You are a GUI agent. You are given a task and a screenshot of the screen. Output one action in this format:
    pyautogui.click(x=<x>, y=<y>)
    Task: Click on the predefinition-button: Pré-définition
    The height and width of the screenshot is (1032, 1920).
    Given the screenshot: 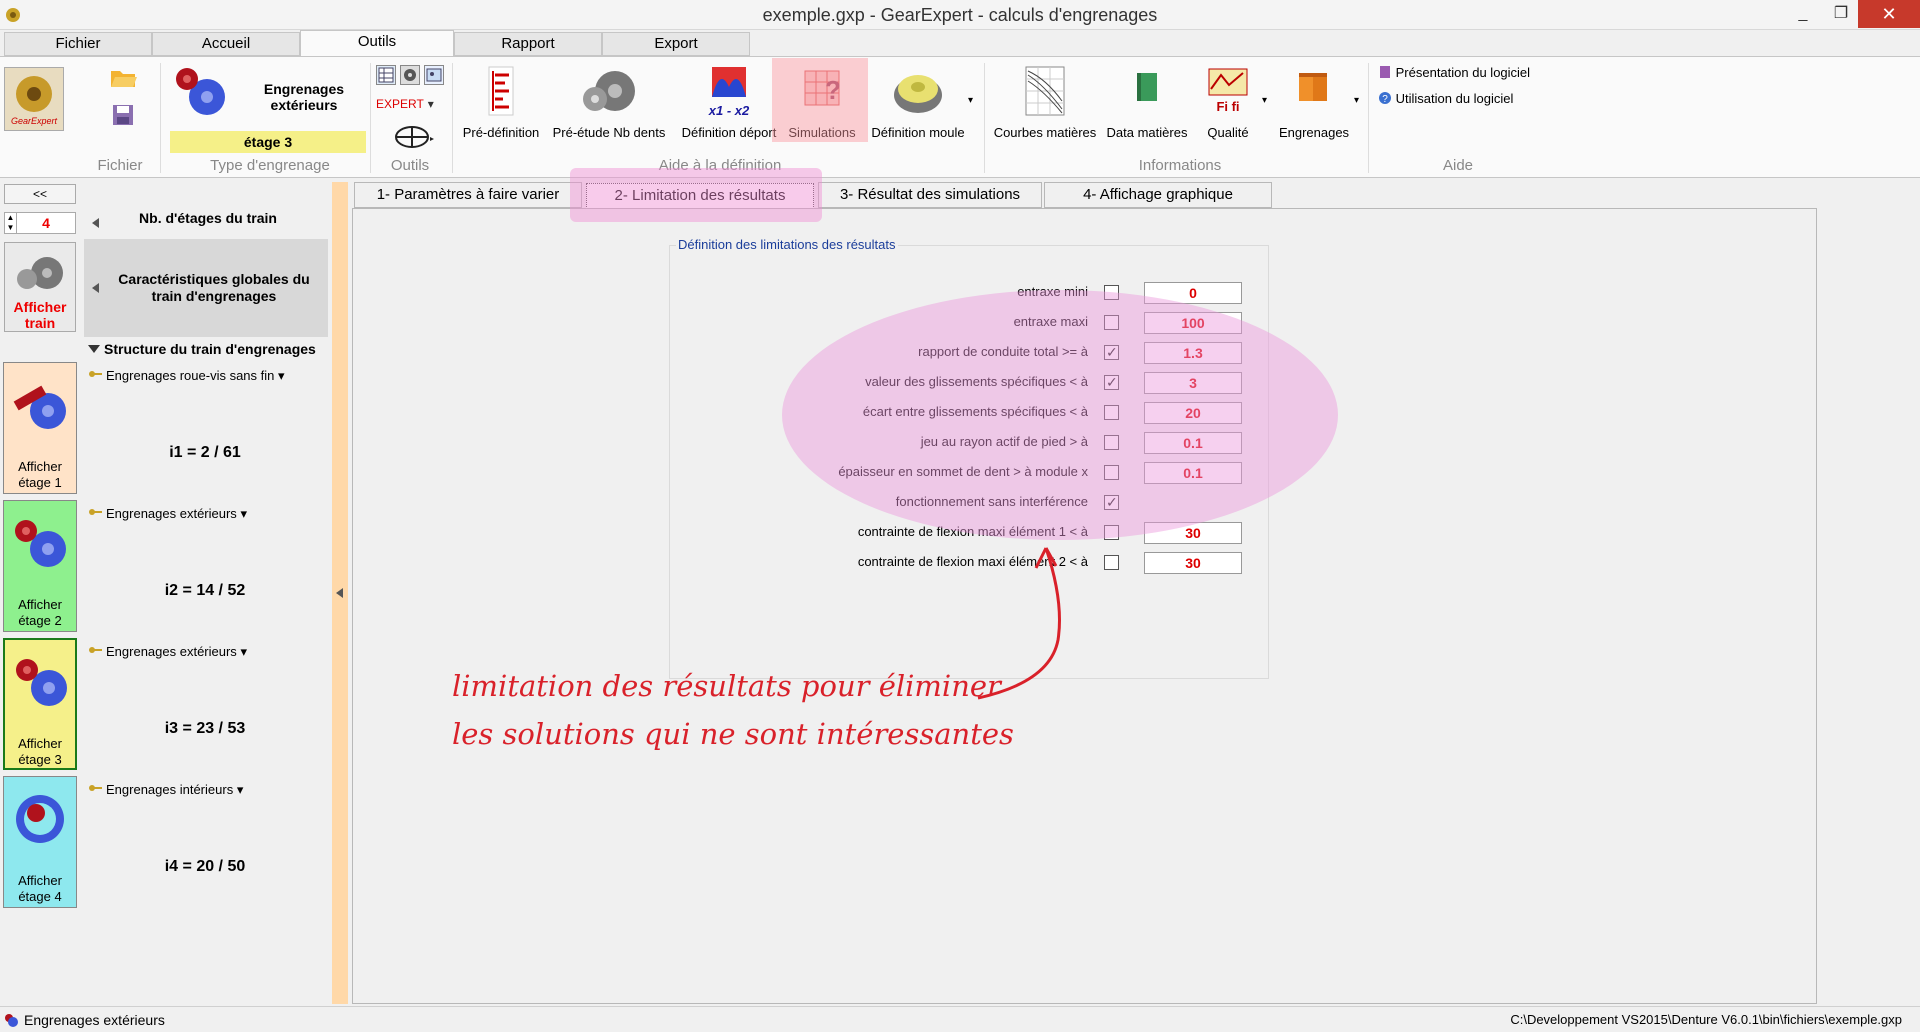 What is the action you would take?
    pyautogui.click(x=501, y=100)
    